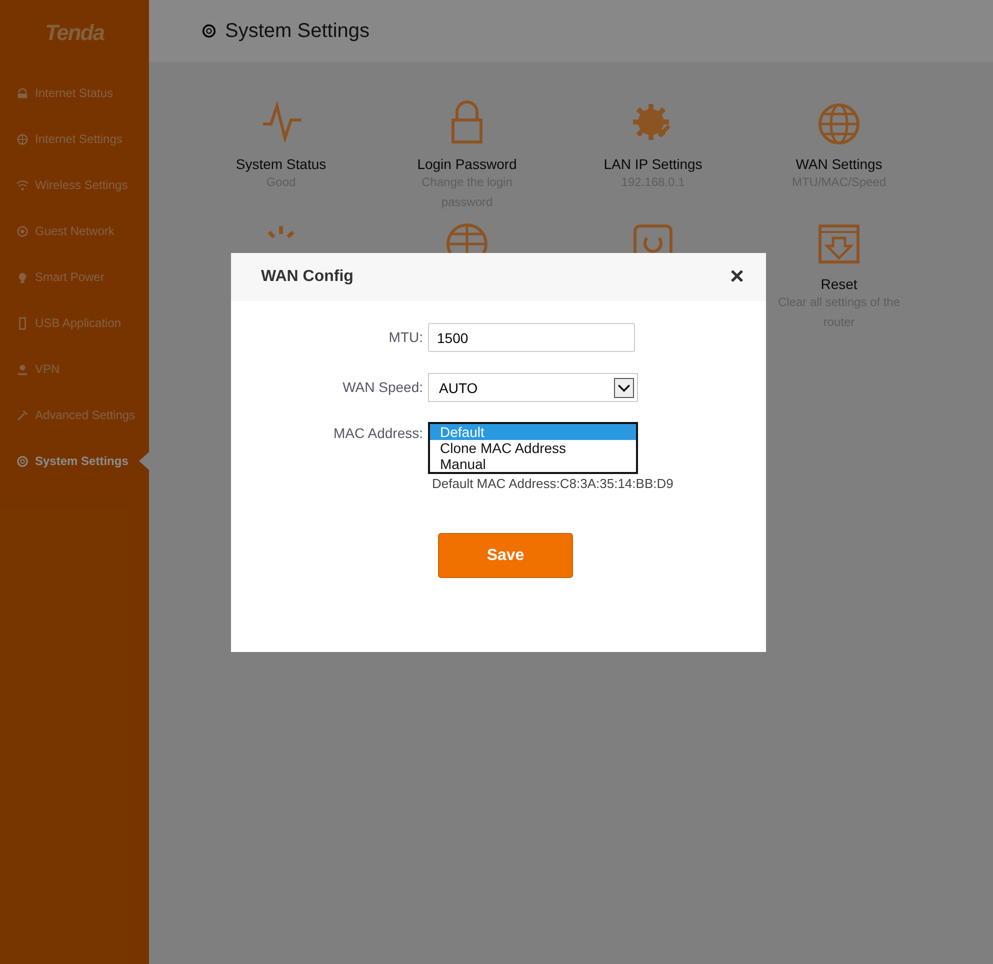 The image size is (993, 964). Describe the element at coordinates (75, 33) in the screenshot. I see `logo: Tenda` at that location.